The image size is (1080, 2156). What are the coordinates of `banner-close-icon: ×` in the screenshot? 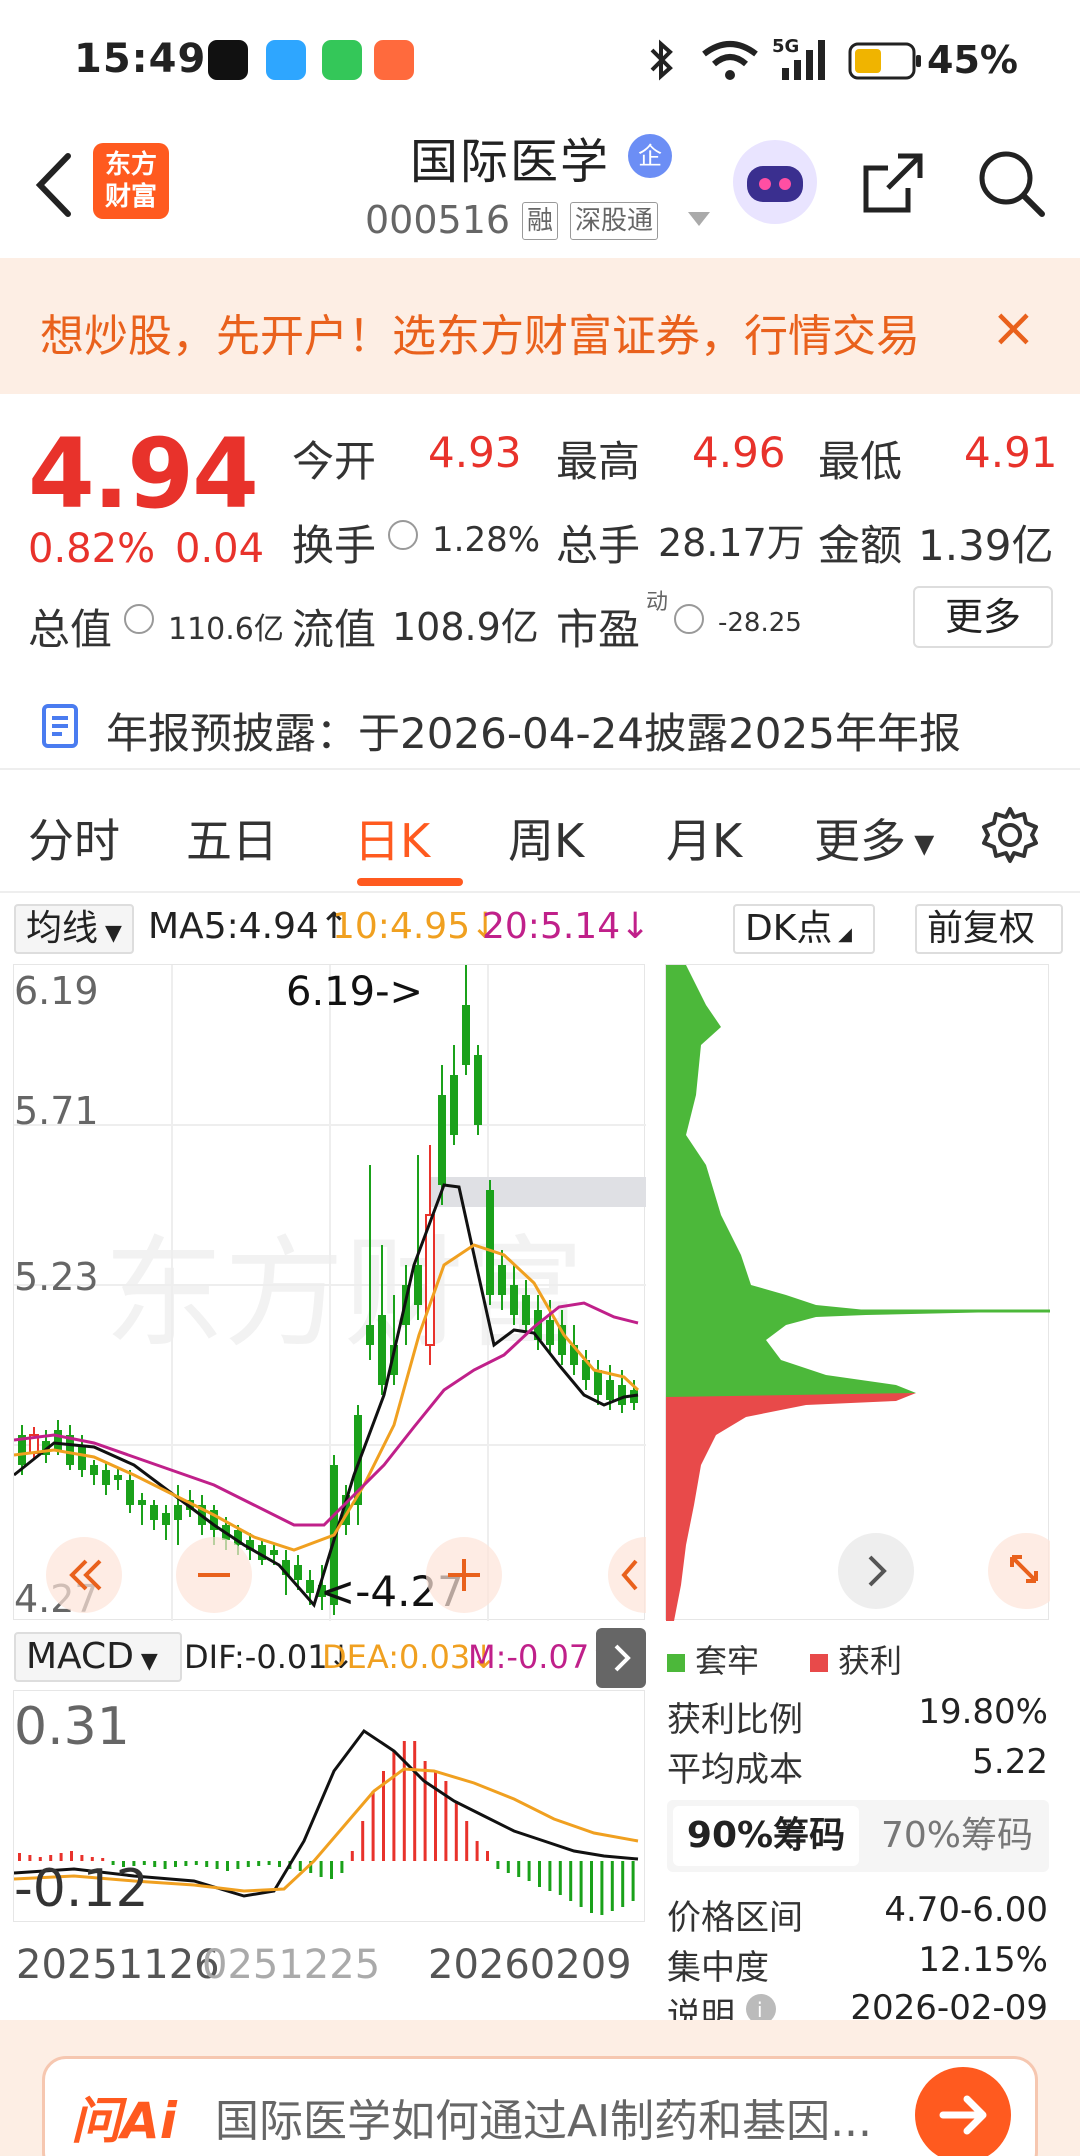 It's located at (1013, 327).